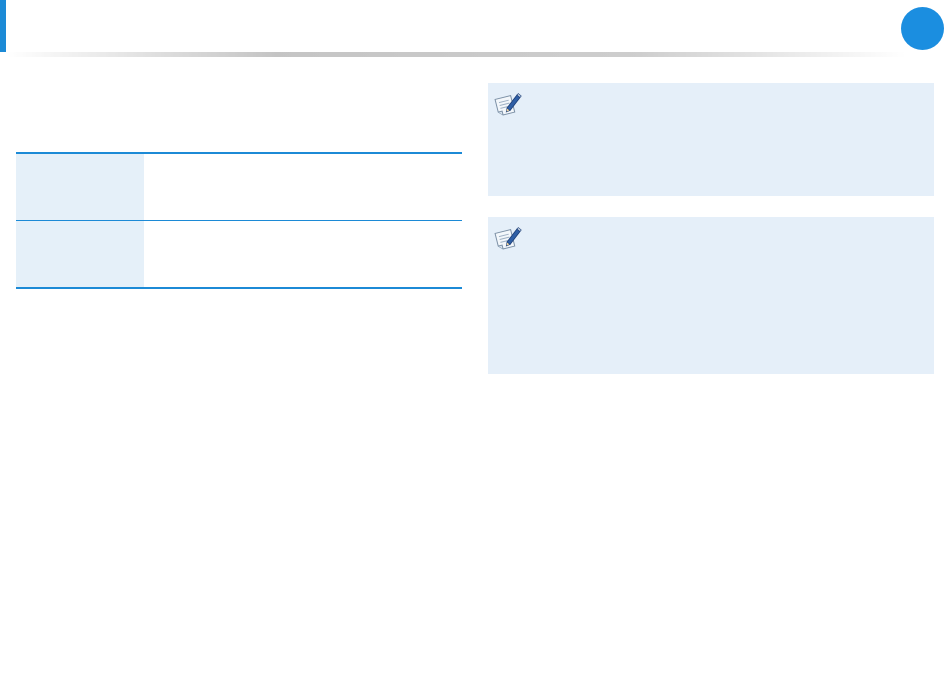 Image resolution: width=950 pixels, height=674 pixels. What do you see at coordinates (3, 26) in the screenshot?
I see `header-accent-bar` at bounding box center [3, 26].